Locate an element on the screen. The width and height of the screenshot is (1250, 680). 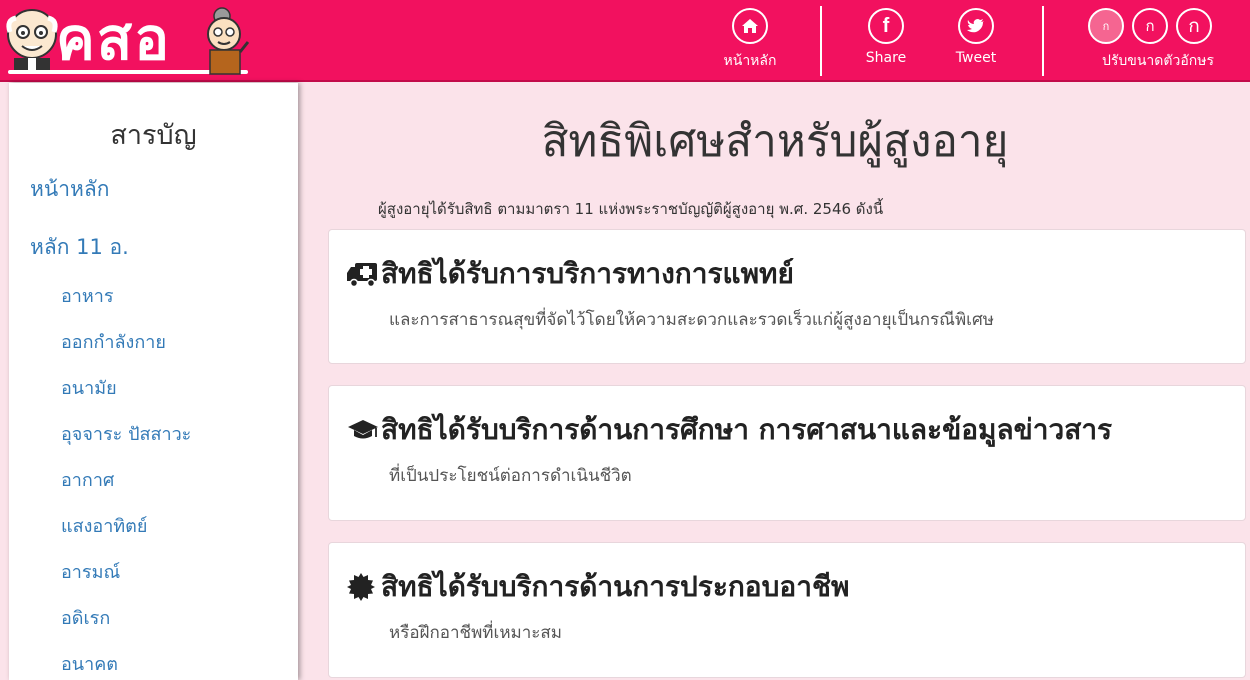
share-label: Share is located at coordinates (886, 58).